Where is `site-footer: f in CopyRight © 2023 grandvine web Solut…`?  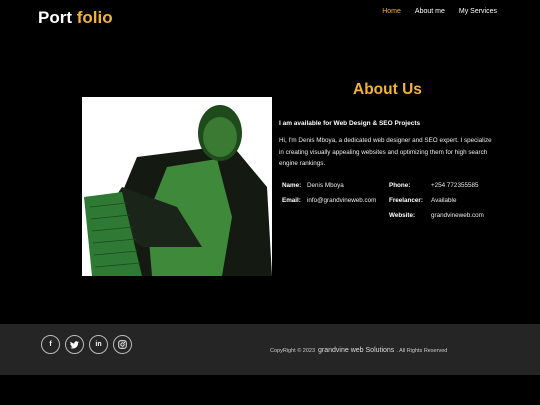
site-footer: f in CopyRight © 2023 grandvine web Solut… is located at coordinates (270, 349).